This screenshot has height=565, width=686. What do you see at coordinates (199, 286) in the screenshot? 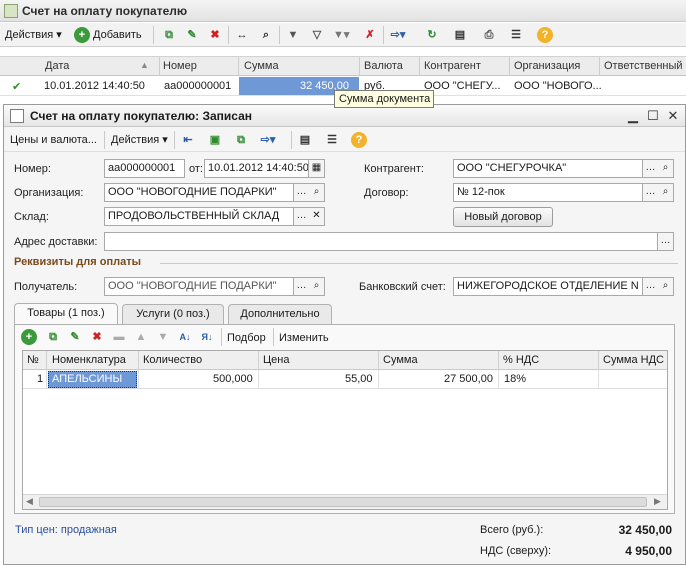
I see `recipient-field: ООО "НОВОГОДНИЕ ПОДАРКИ"` at bounding box center [199, 286].